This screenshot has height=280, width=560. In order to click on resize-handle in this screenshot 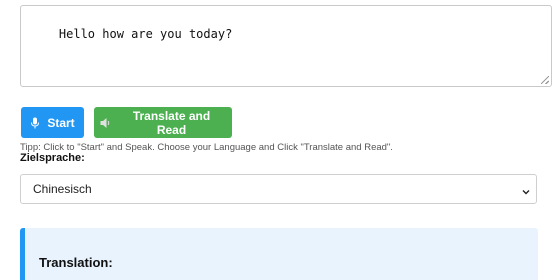, I will do `click(545, 80)`.